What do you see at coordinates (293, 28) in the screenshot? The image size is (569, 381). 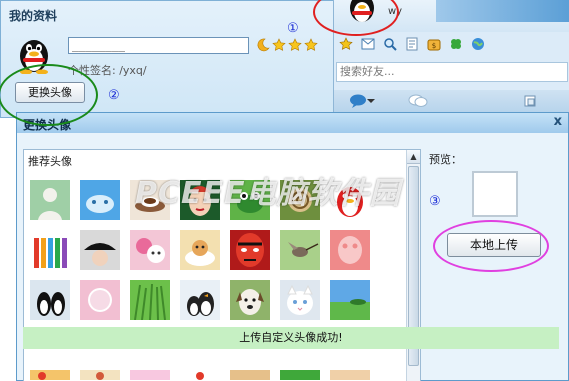 I see `annotation-number-1: ①` at bounding box center [293, 28].